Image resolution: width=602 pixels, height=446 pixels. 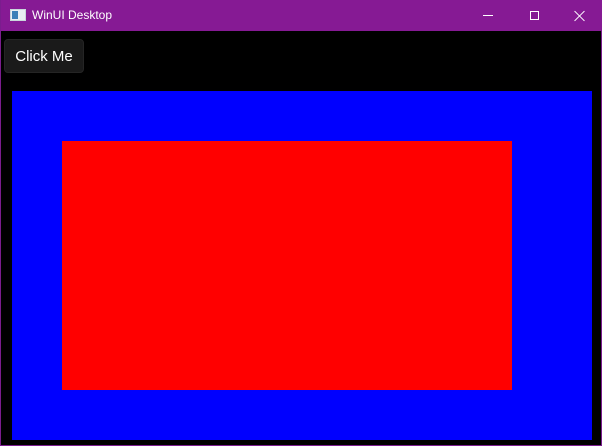 I want to click on app-window-icon, so click(x=18, y=15).